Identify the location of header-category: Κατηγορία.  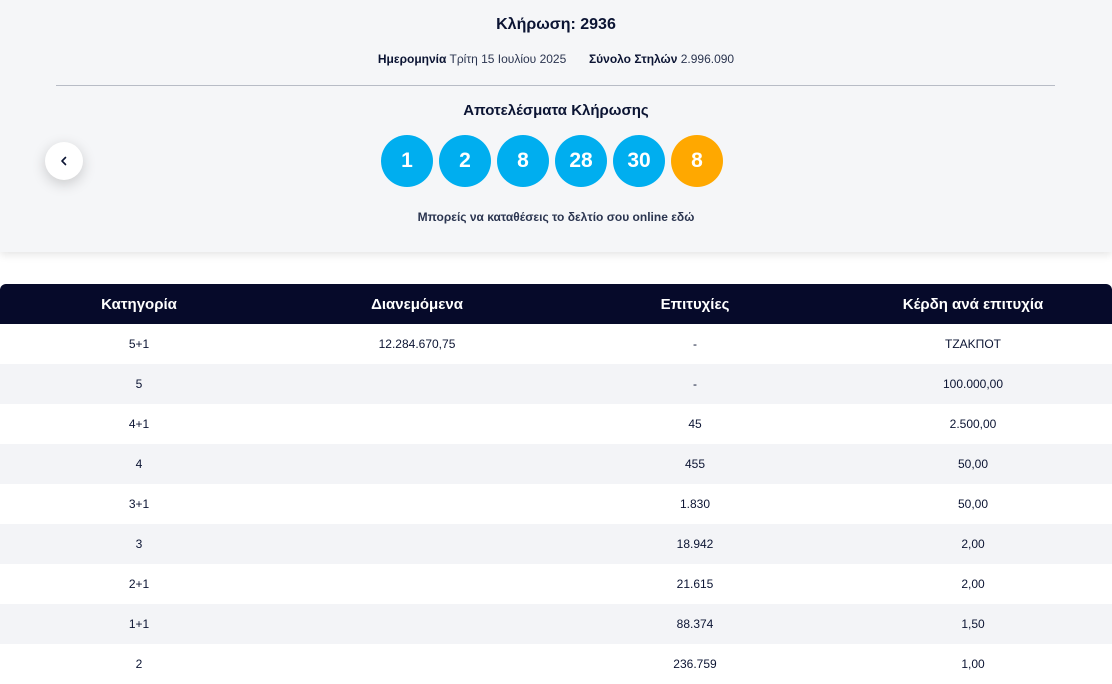
(139, 304).